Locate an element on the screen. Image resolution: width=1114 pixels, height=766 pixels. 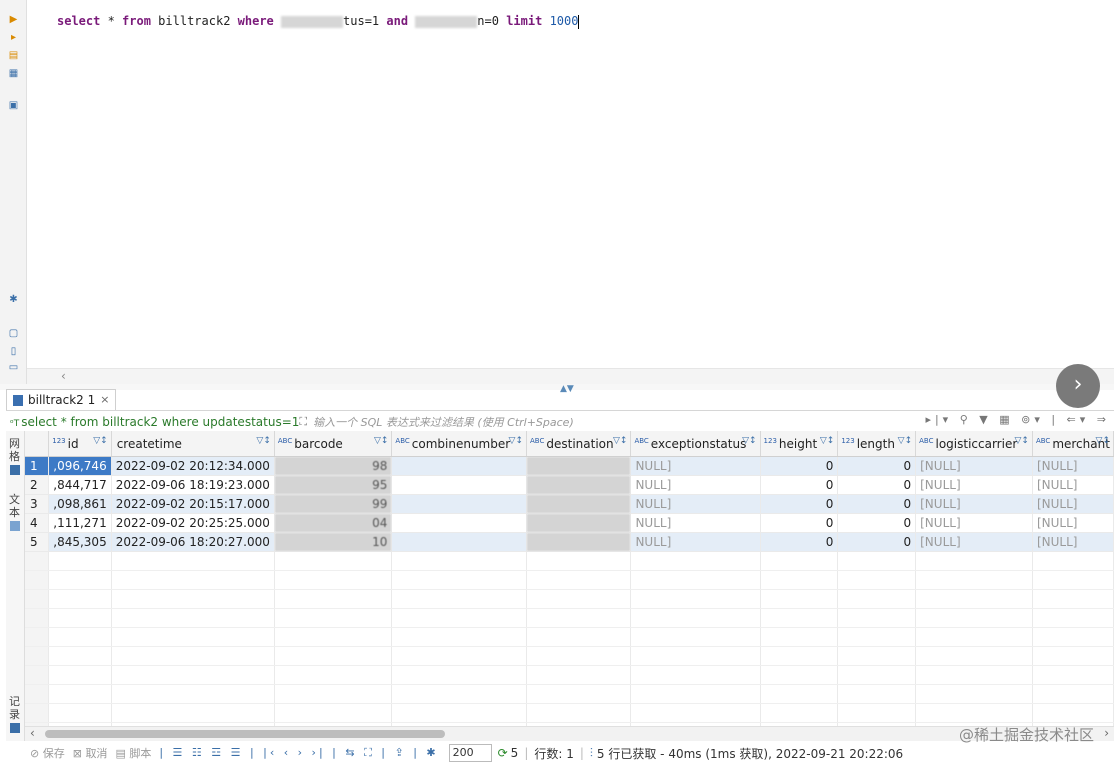
cell-createtime: 2022-09-02 20:25:25.000 is located at coordinates (193, 523).